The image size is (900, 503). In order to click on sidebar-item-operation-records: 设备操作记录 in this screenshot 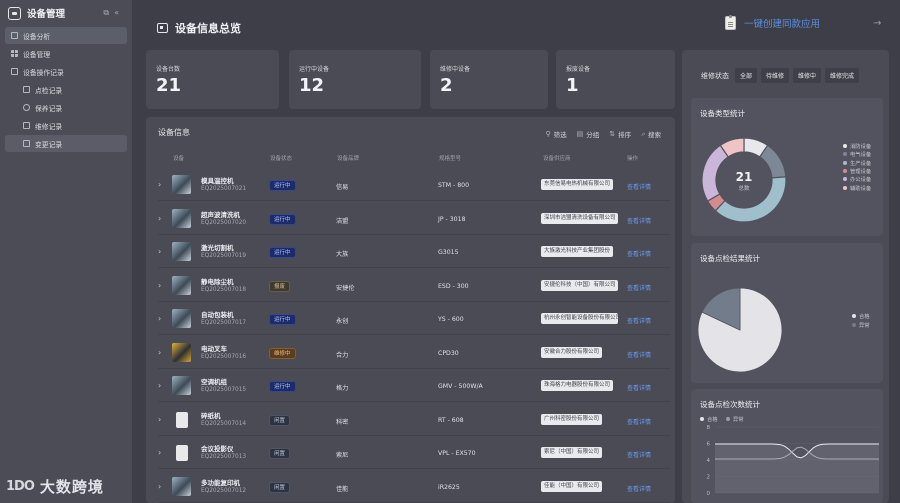, I will do `click(66, 71)`.